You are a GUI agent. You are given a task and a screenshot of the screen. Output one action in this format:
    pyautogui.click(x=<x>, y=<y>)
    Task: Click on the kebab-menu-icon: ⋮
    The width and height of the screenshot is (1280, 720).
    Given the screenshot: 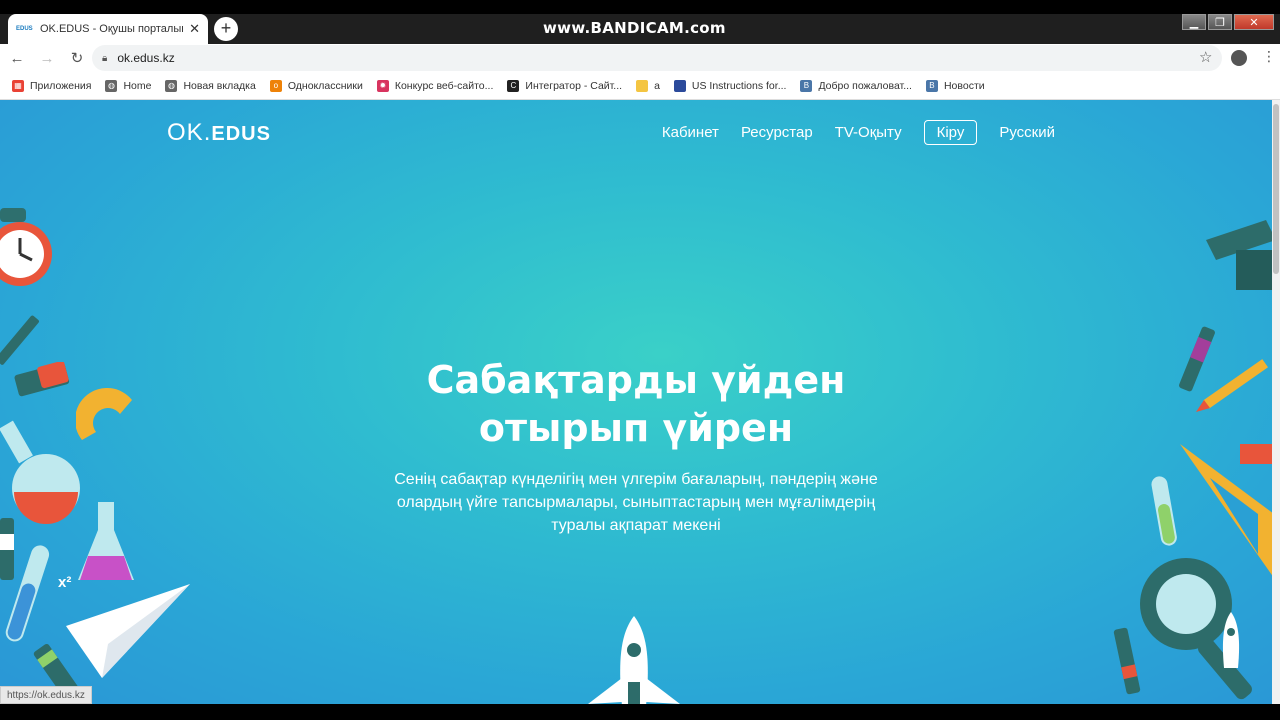 What is the action you would take?
    pyautogui.click(x=1269, y=56)
    